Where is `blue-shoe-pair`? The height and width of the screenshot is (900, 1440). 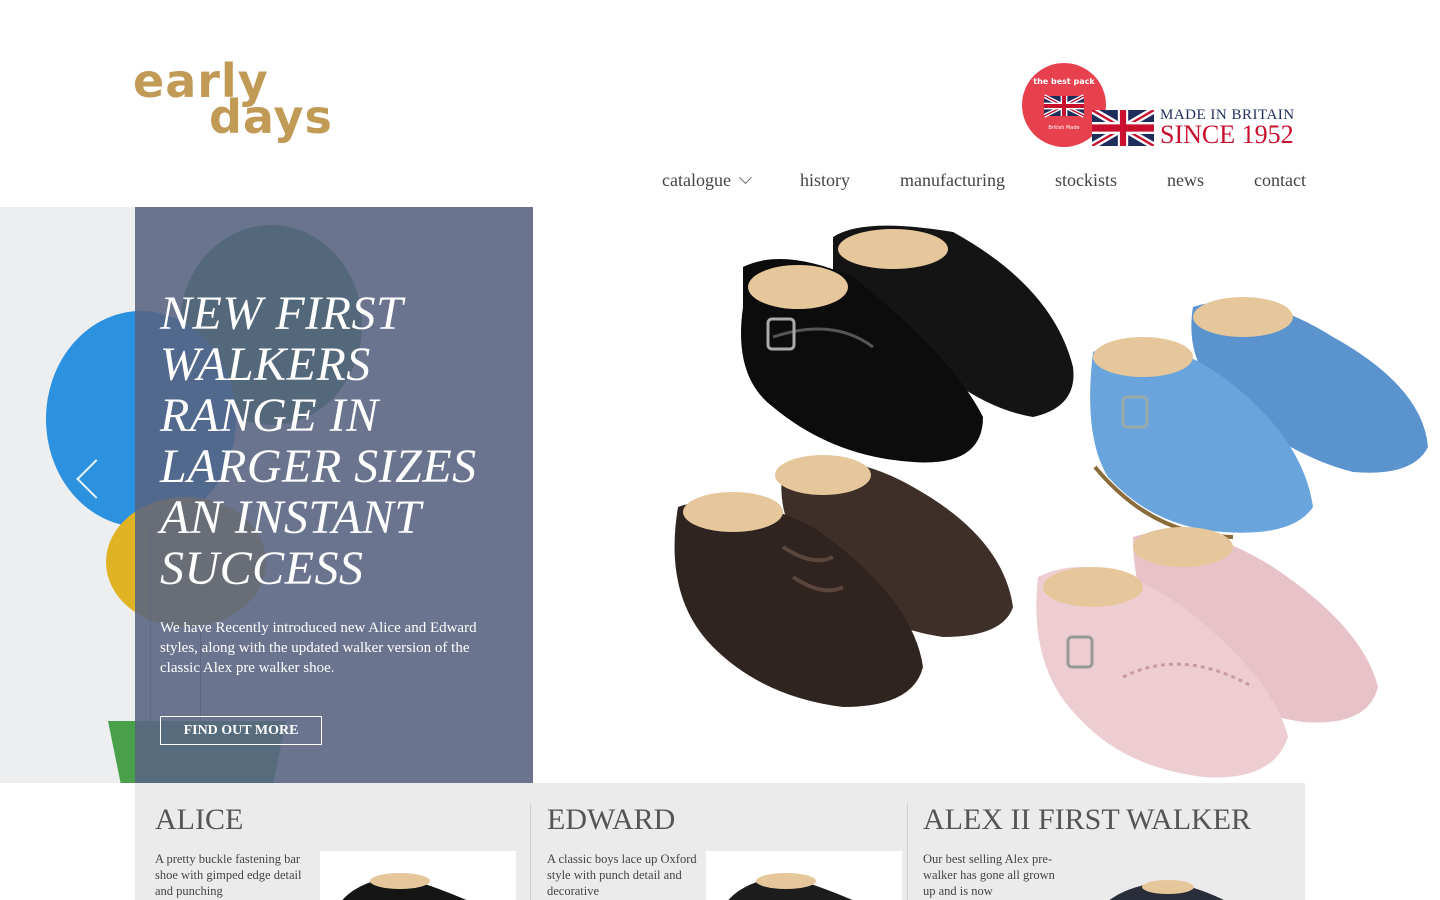 blue-shoe-pair is located at coordinates (1259, 418).